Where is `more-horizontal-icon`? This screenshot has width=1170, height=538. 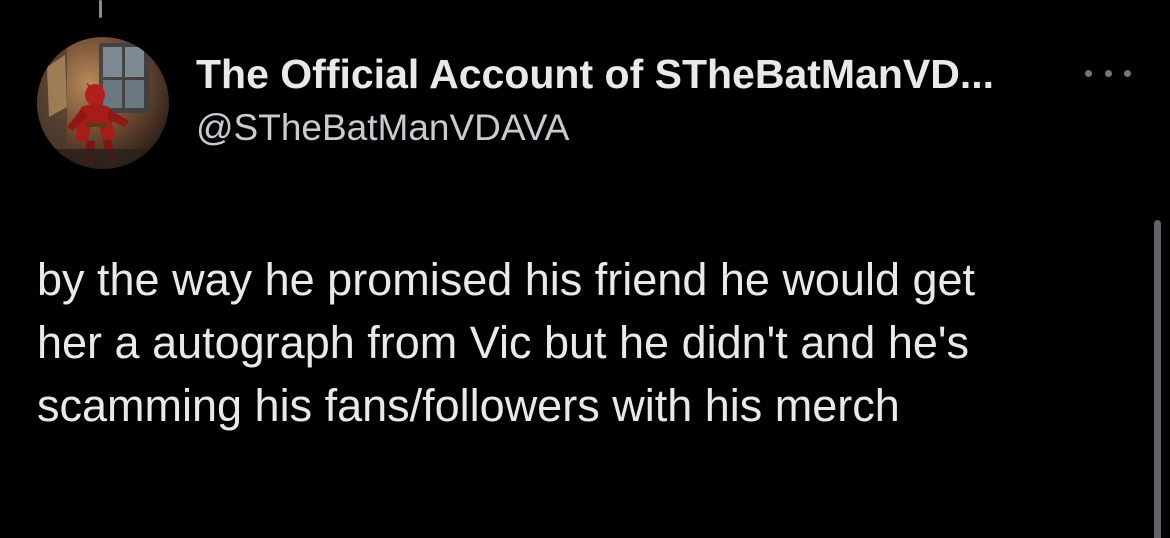
more-horizontal-icon is located at coordinates (1088, 73).